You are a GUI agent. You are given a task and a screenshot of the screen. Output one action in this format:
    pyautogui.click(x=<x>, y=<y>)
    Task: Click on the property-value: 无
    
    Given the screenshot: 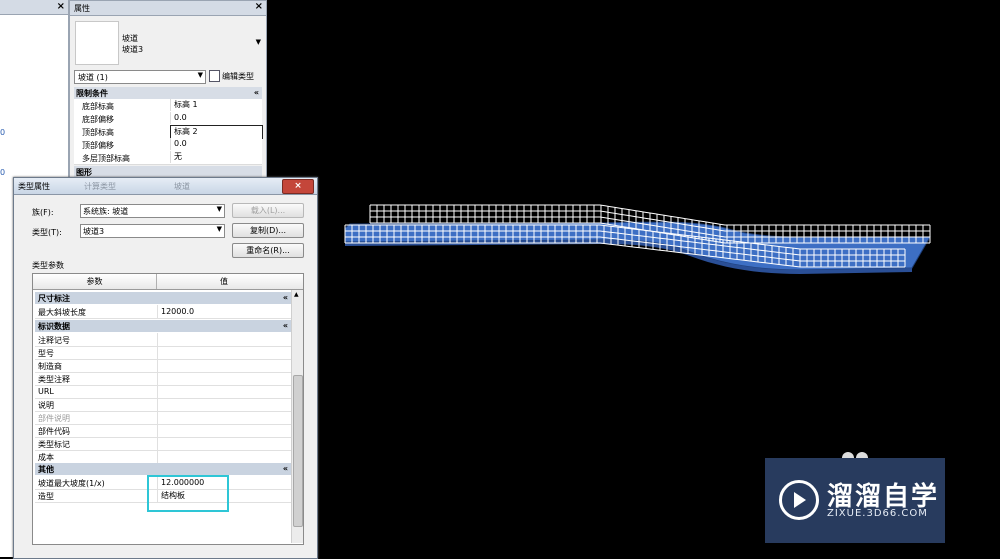 What is the action you would take?
    pyautogui.click(x=216, y=157)
    